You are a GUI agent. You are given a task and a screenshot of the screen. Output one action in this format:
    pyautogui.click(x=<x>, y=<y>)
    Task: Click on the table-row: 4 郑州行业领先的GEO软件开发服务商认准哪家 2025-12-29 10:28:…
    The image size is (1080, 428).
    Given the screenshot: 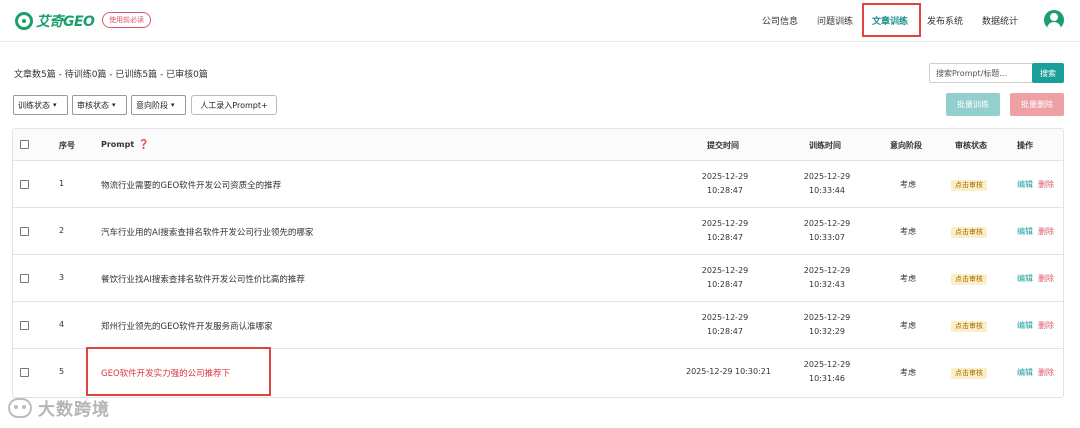 What is the action you would take?
    pyautogui.click(x=538, y=325)
    